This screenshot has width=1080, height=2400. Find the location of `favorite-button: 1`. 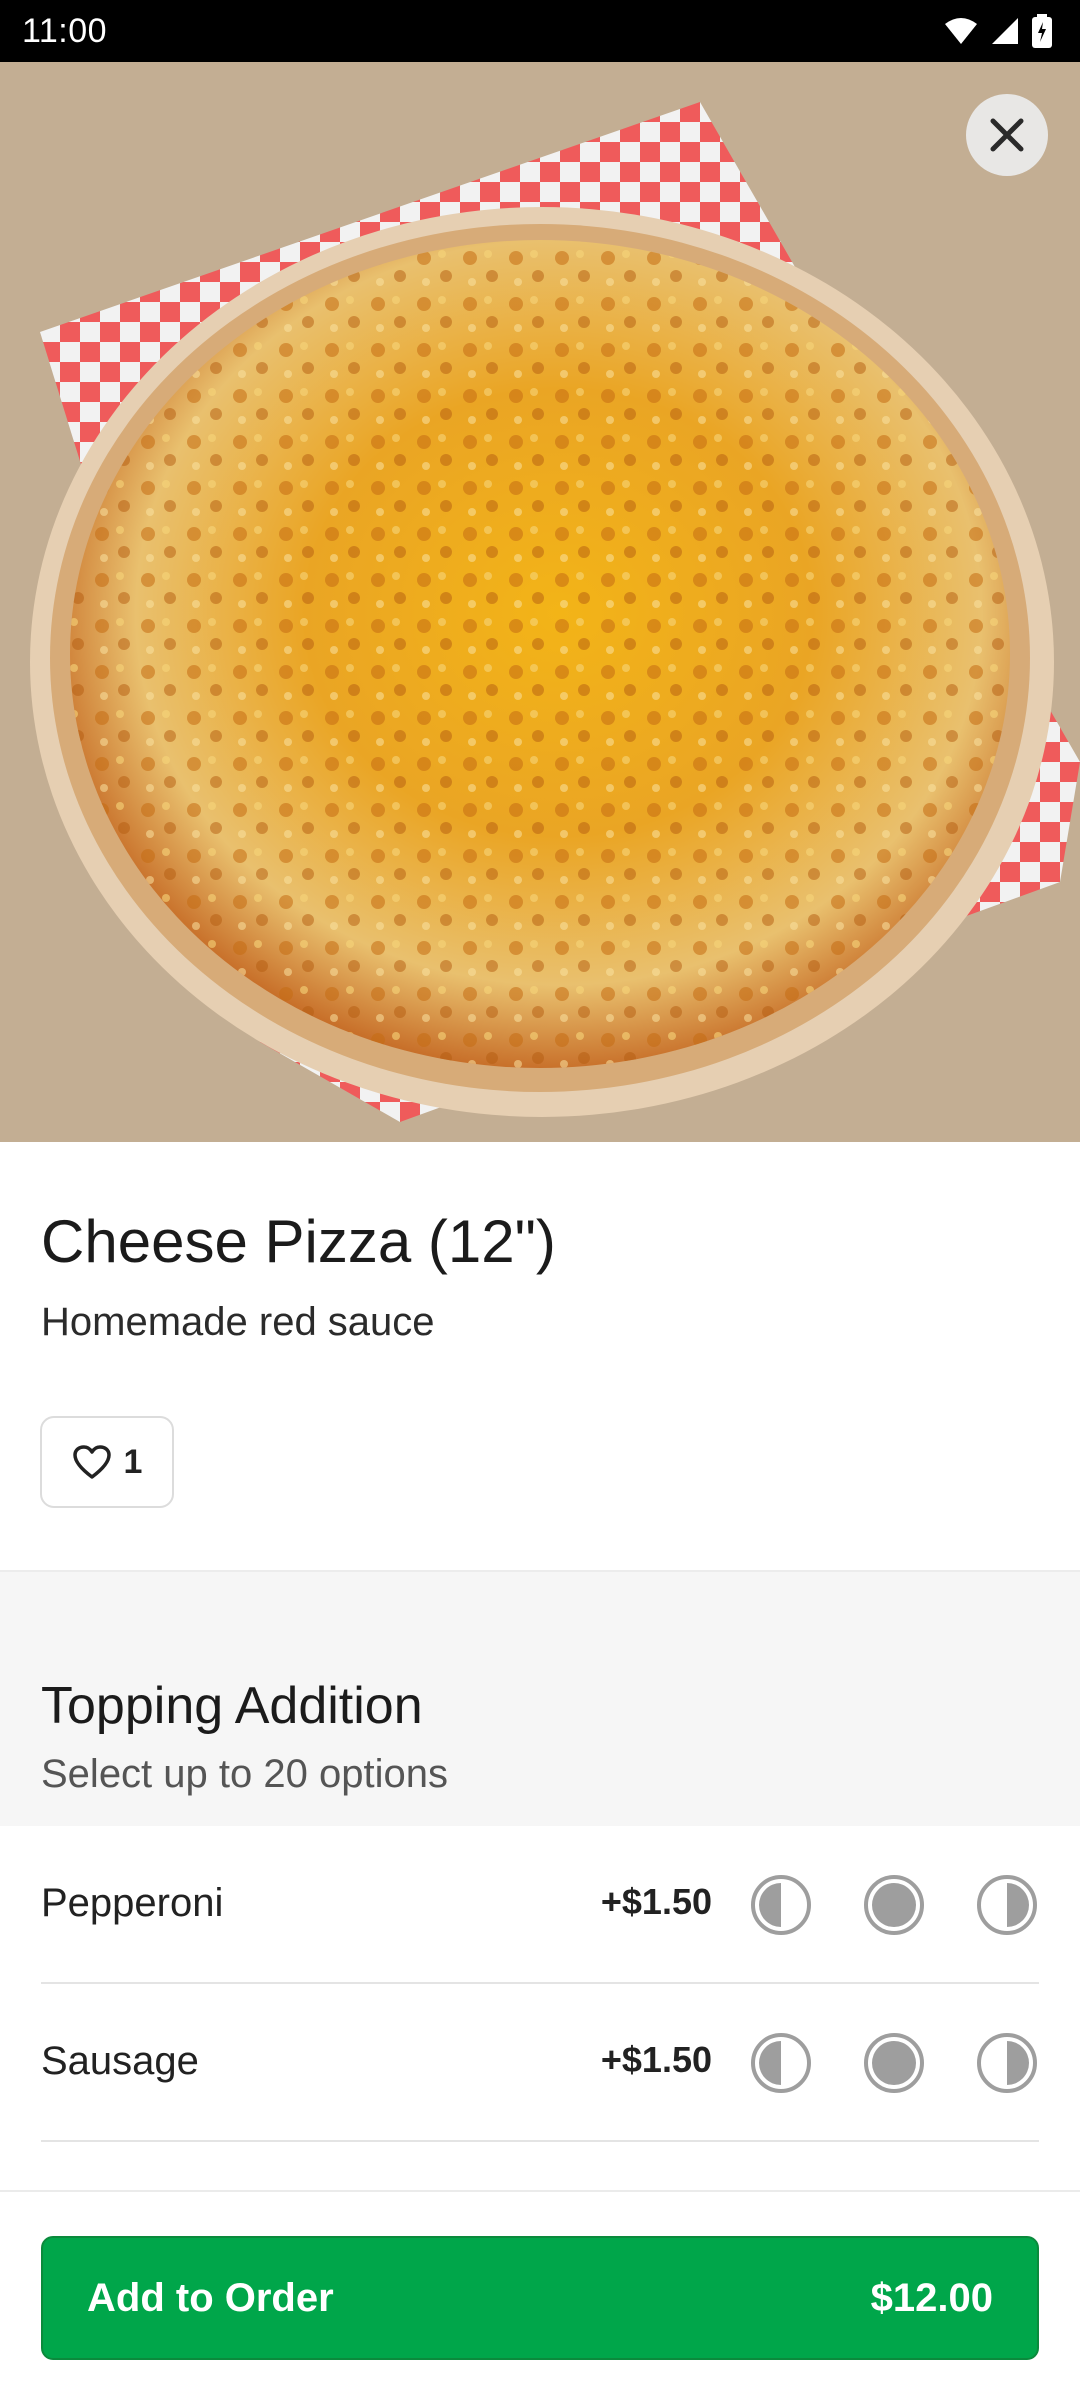

favorite-button: 1 is located at coordinates (107, 1462).